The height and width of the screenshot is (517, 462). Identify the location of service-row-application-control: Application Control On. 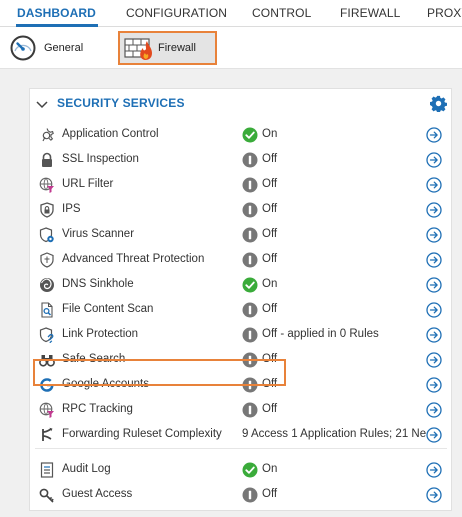
(240, 135).